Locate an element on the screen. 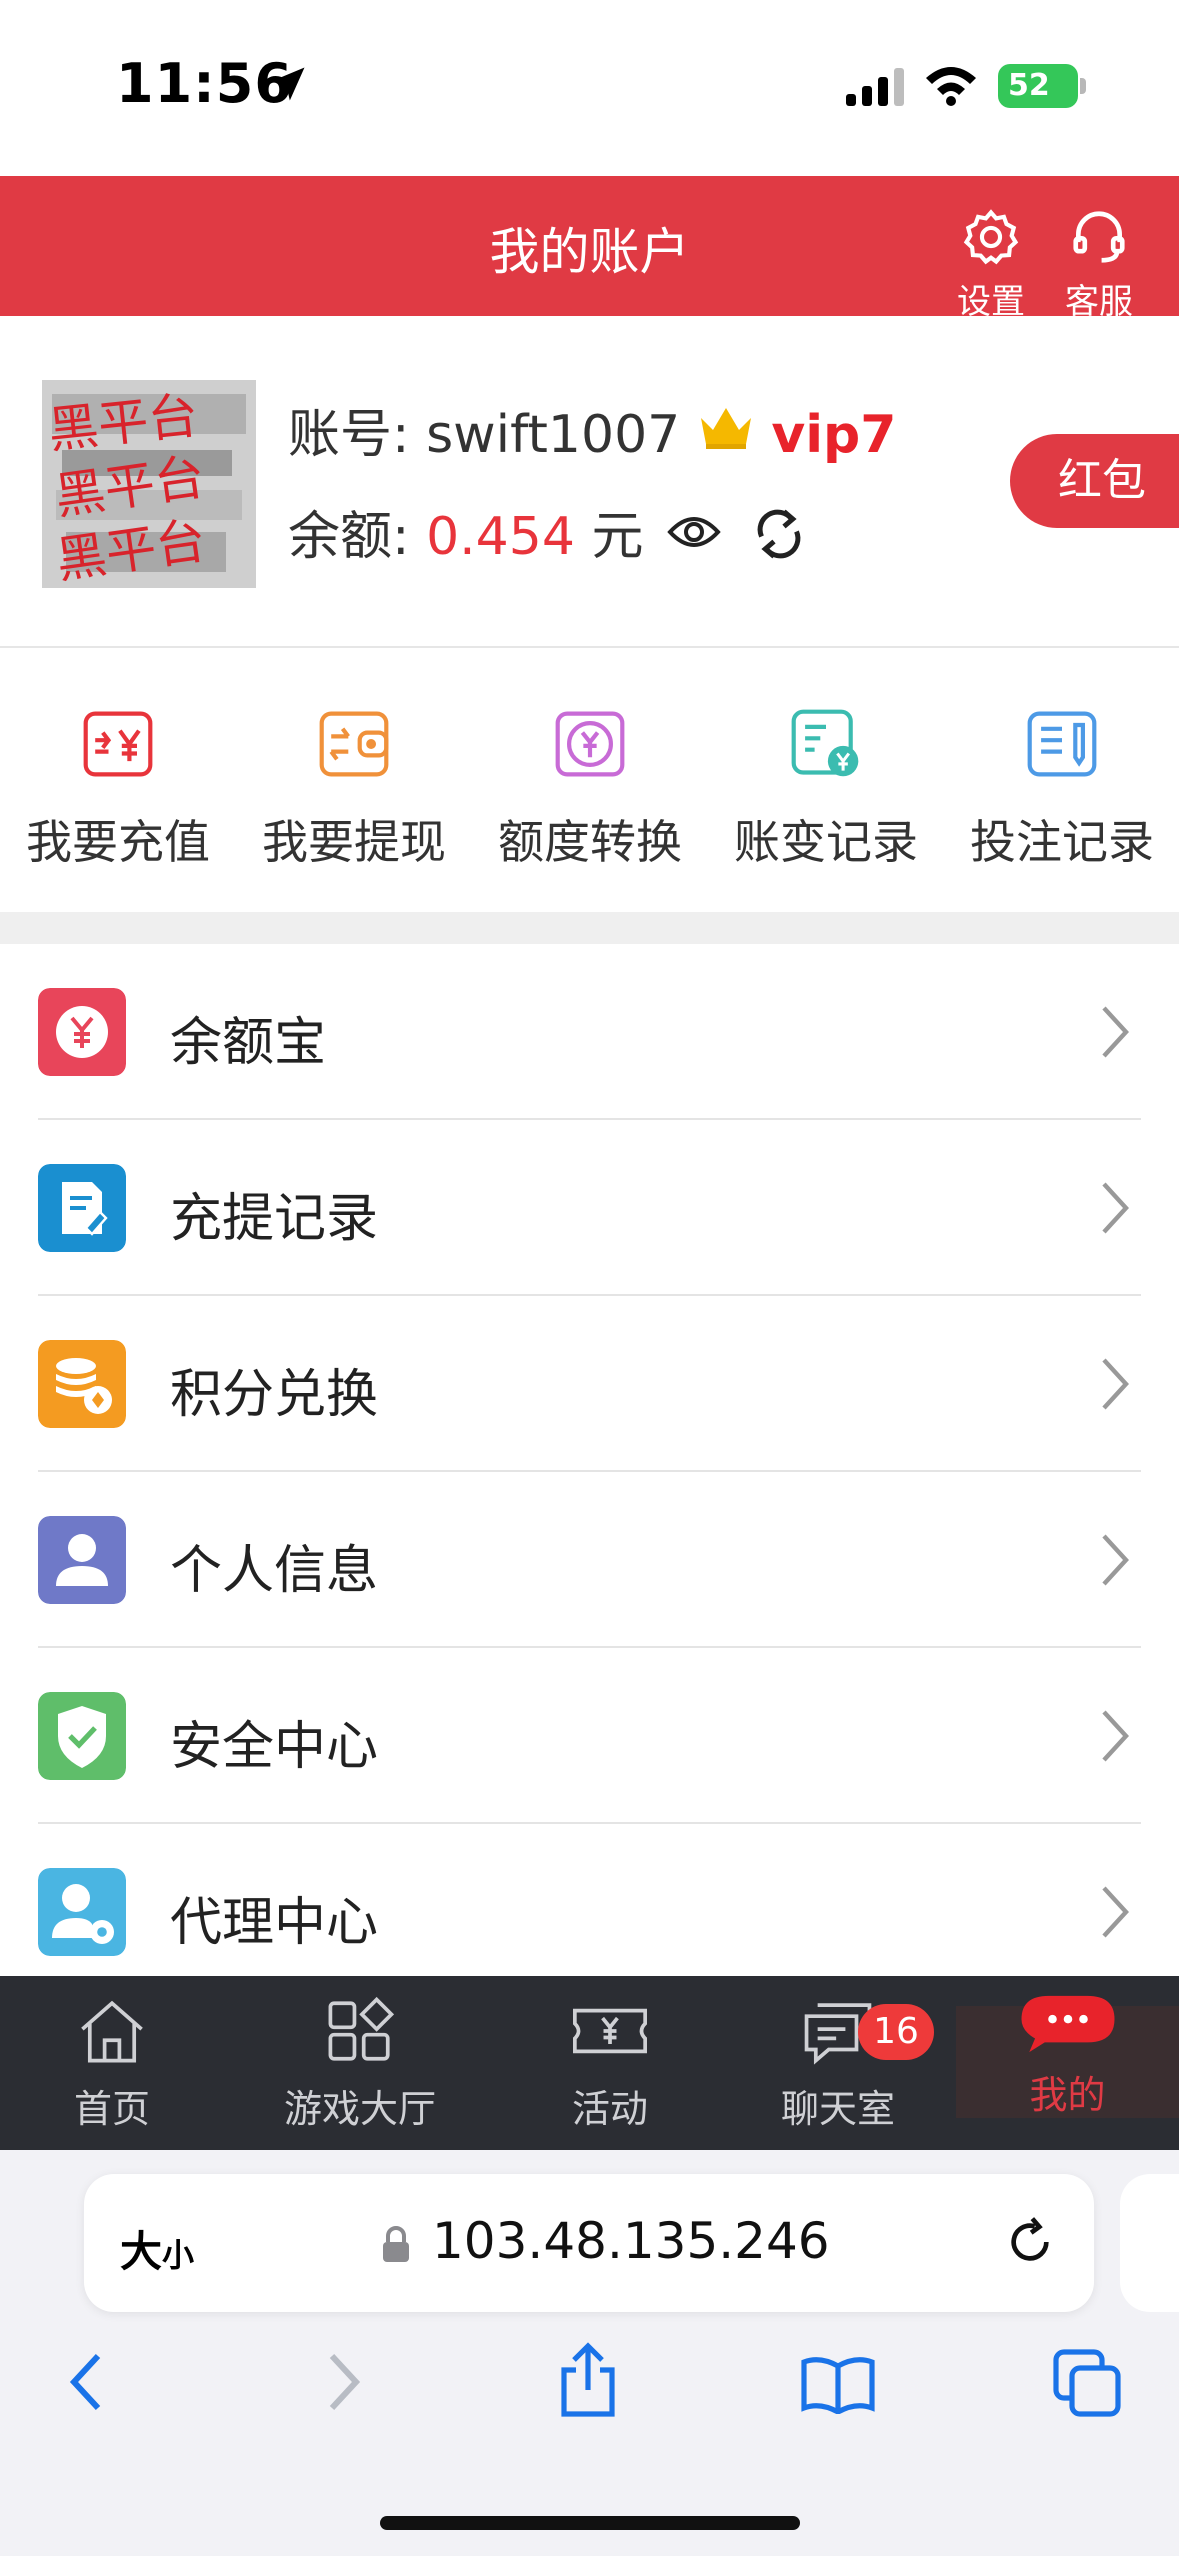 This screenshot has height=2556, width=1179. battery-indicator: 52 is located at coordinates (1038, 86).